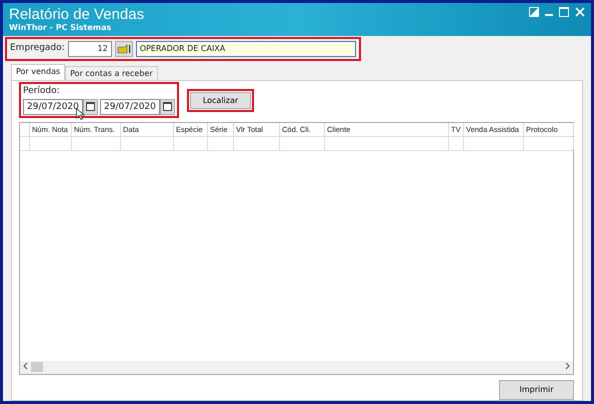 The image size is (594, 404). I want to click on tab: Por vendas, so click(38, 72).